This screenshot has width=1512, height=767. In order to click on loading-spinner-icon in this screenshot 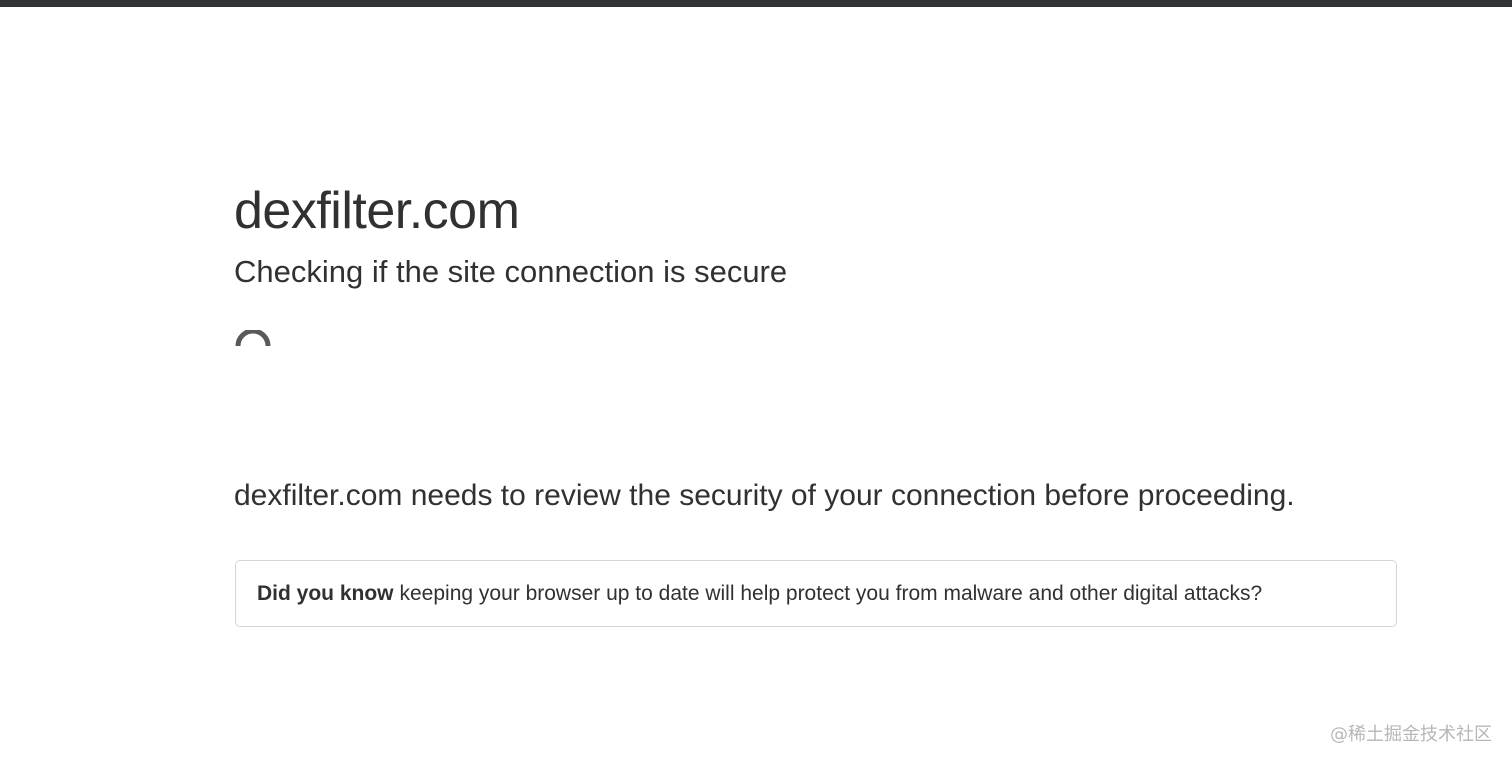, I will do `click(253, 348)`.